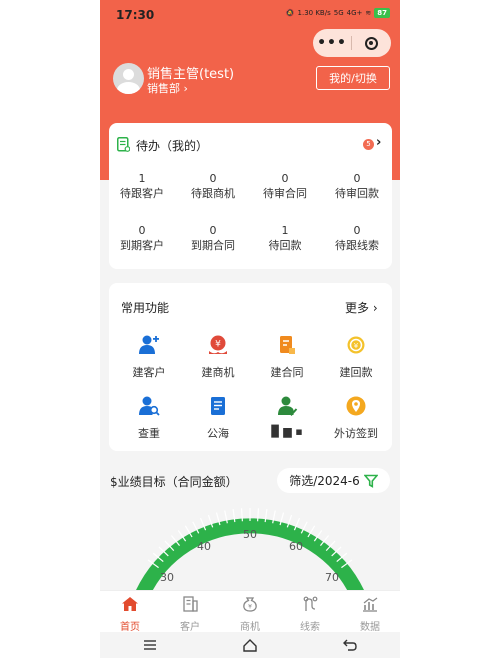 This screenshot has height=658, width=500. What do you see at coordinates (357, 193) in the screenshot?
I see `stat-label: 待审回款` at bounding box center [357, 193].